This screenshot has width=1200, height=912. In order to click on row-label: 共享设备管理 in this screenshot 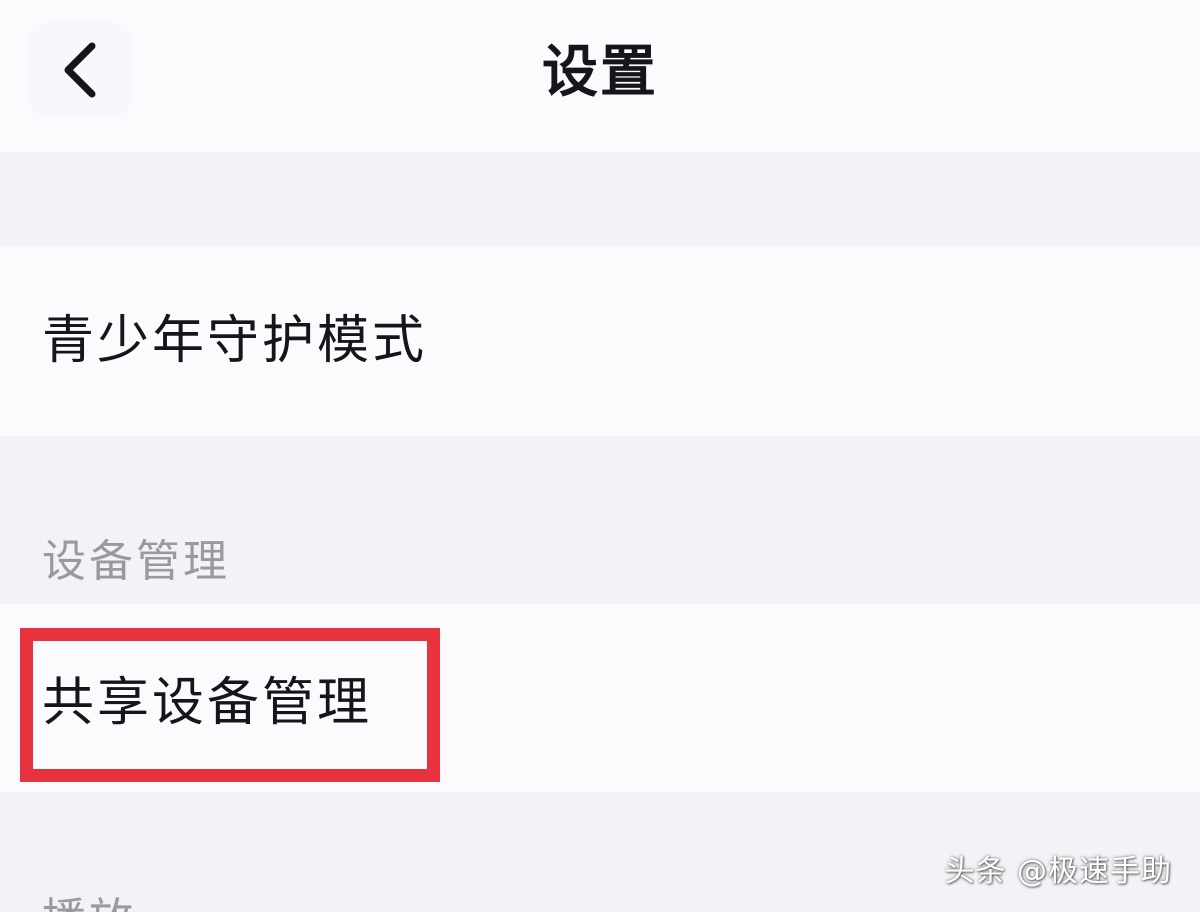, I will do `click(207, 703)`.